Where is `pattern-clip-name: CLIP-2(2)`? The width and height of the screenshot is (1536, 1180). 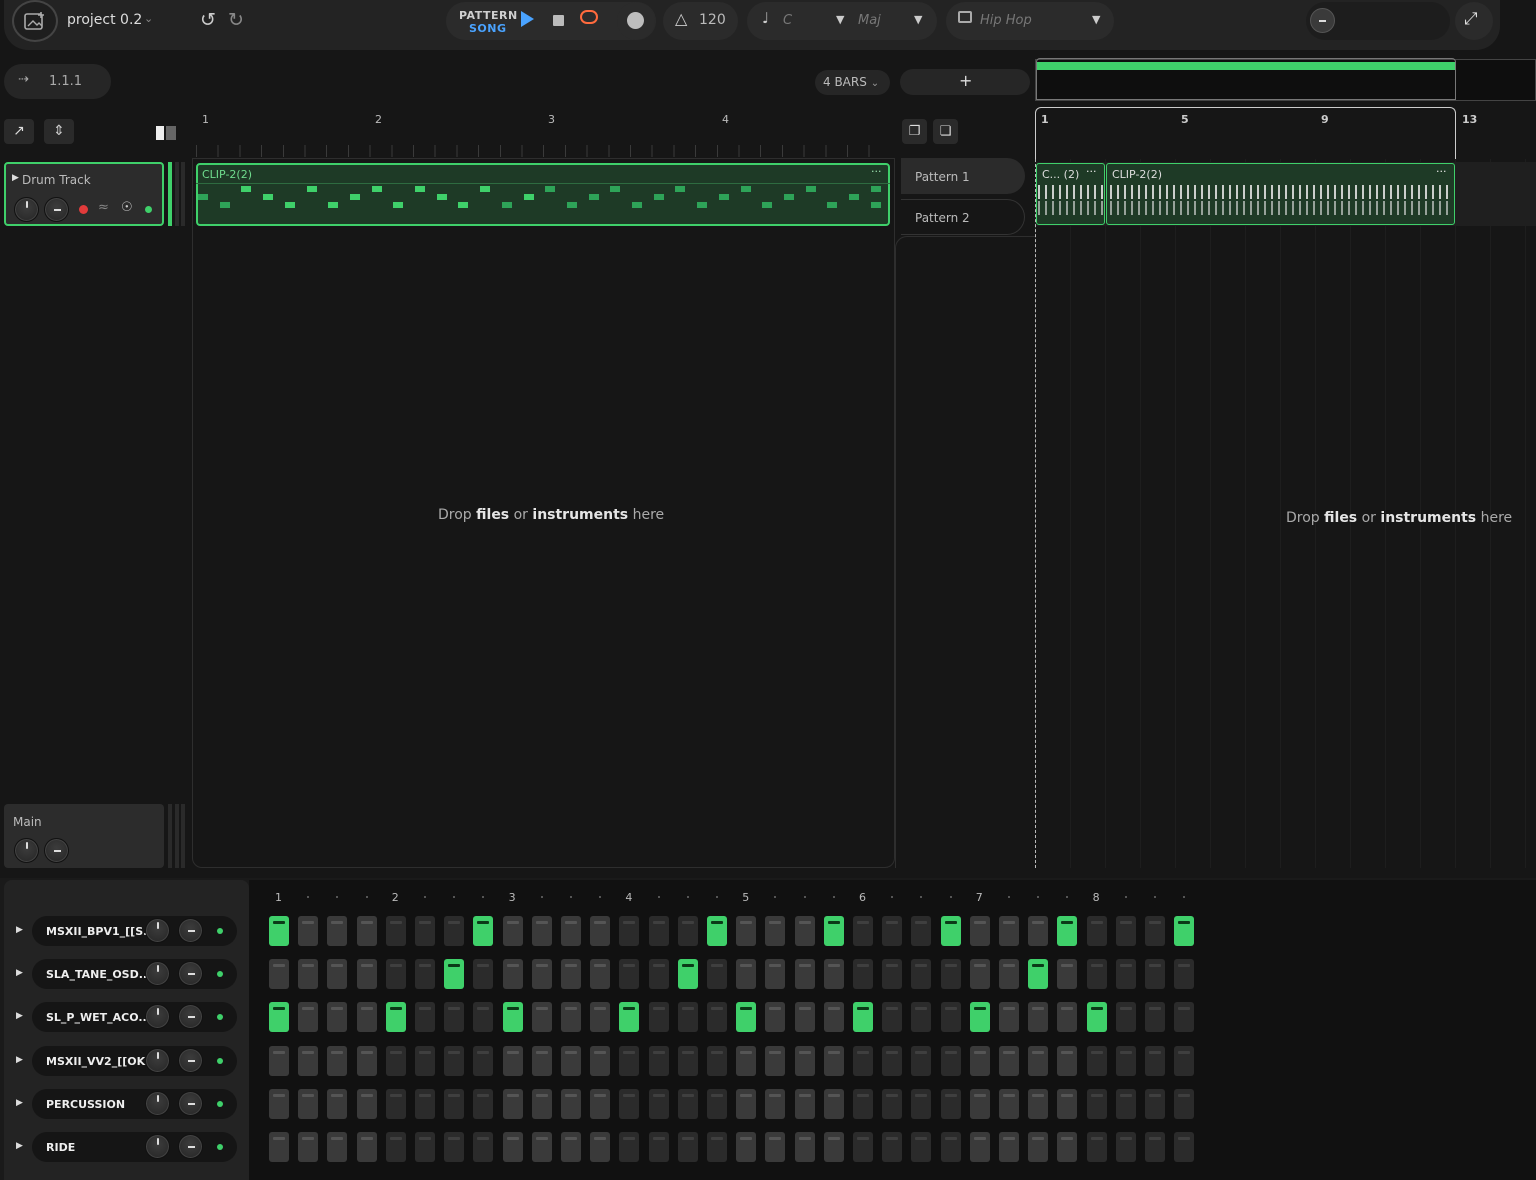
pattern-clip-name: CLIP-2(2) is located at coordinates (227, 174).